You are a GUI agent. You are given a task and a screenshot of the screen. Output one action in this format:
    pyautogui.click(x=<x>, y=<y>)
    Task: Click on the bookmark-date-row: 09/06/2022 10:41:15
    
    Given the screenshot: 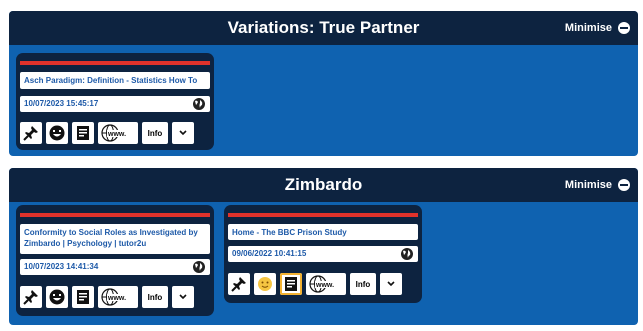 What is the action you would take?
    pyautogui.click(x=323, y=254)
    